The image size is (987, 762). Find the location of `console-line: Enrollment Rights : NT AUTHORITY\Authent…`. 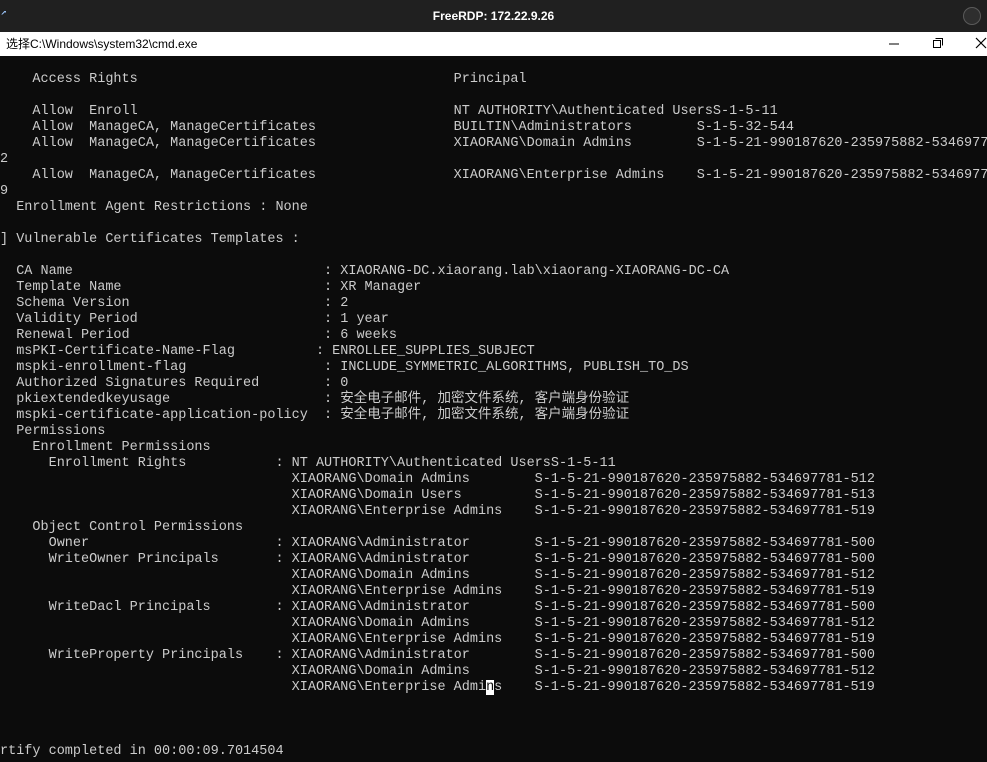

console-line: Enrollment Rights : NT AUTHORITY\Authent… is located at coordinates (308, 463).